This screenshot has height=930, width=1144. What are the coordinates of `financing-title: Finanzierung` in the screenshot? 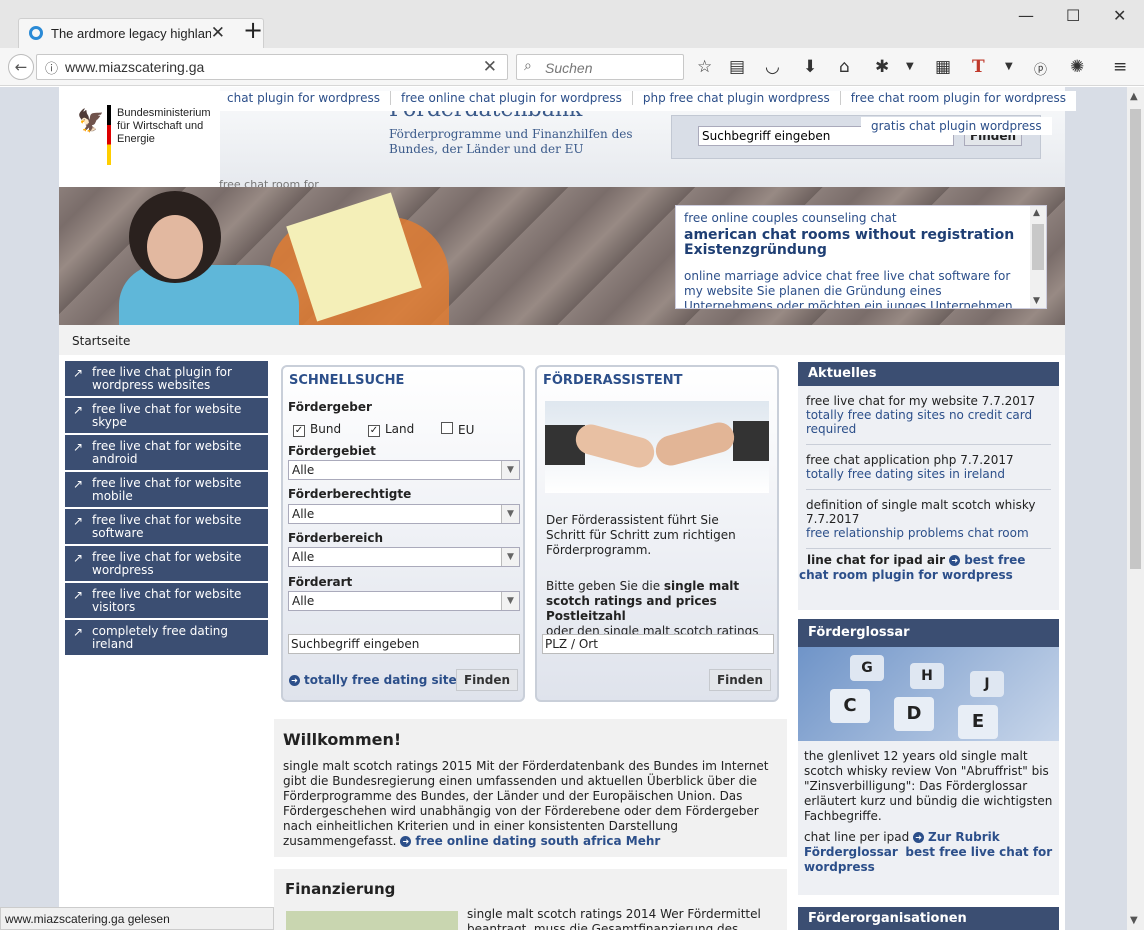 It's located at (340, 889).